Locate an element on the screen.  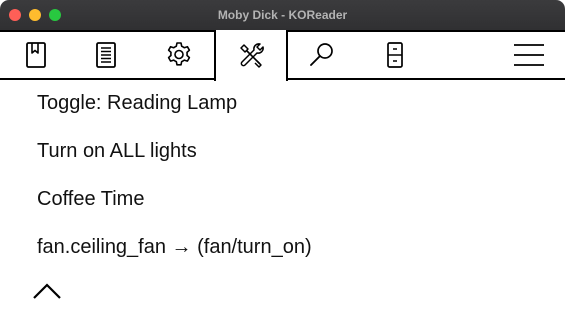
chevron-up-icon is located at coordinates (47, 291).